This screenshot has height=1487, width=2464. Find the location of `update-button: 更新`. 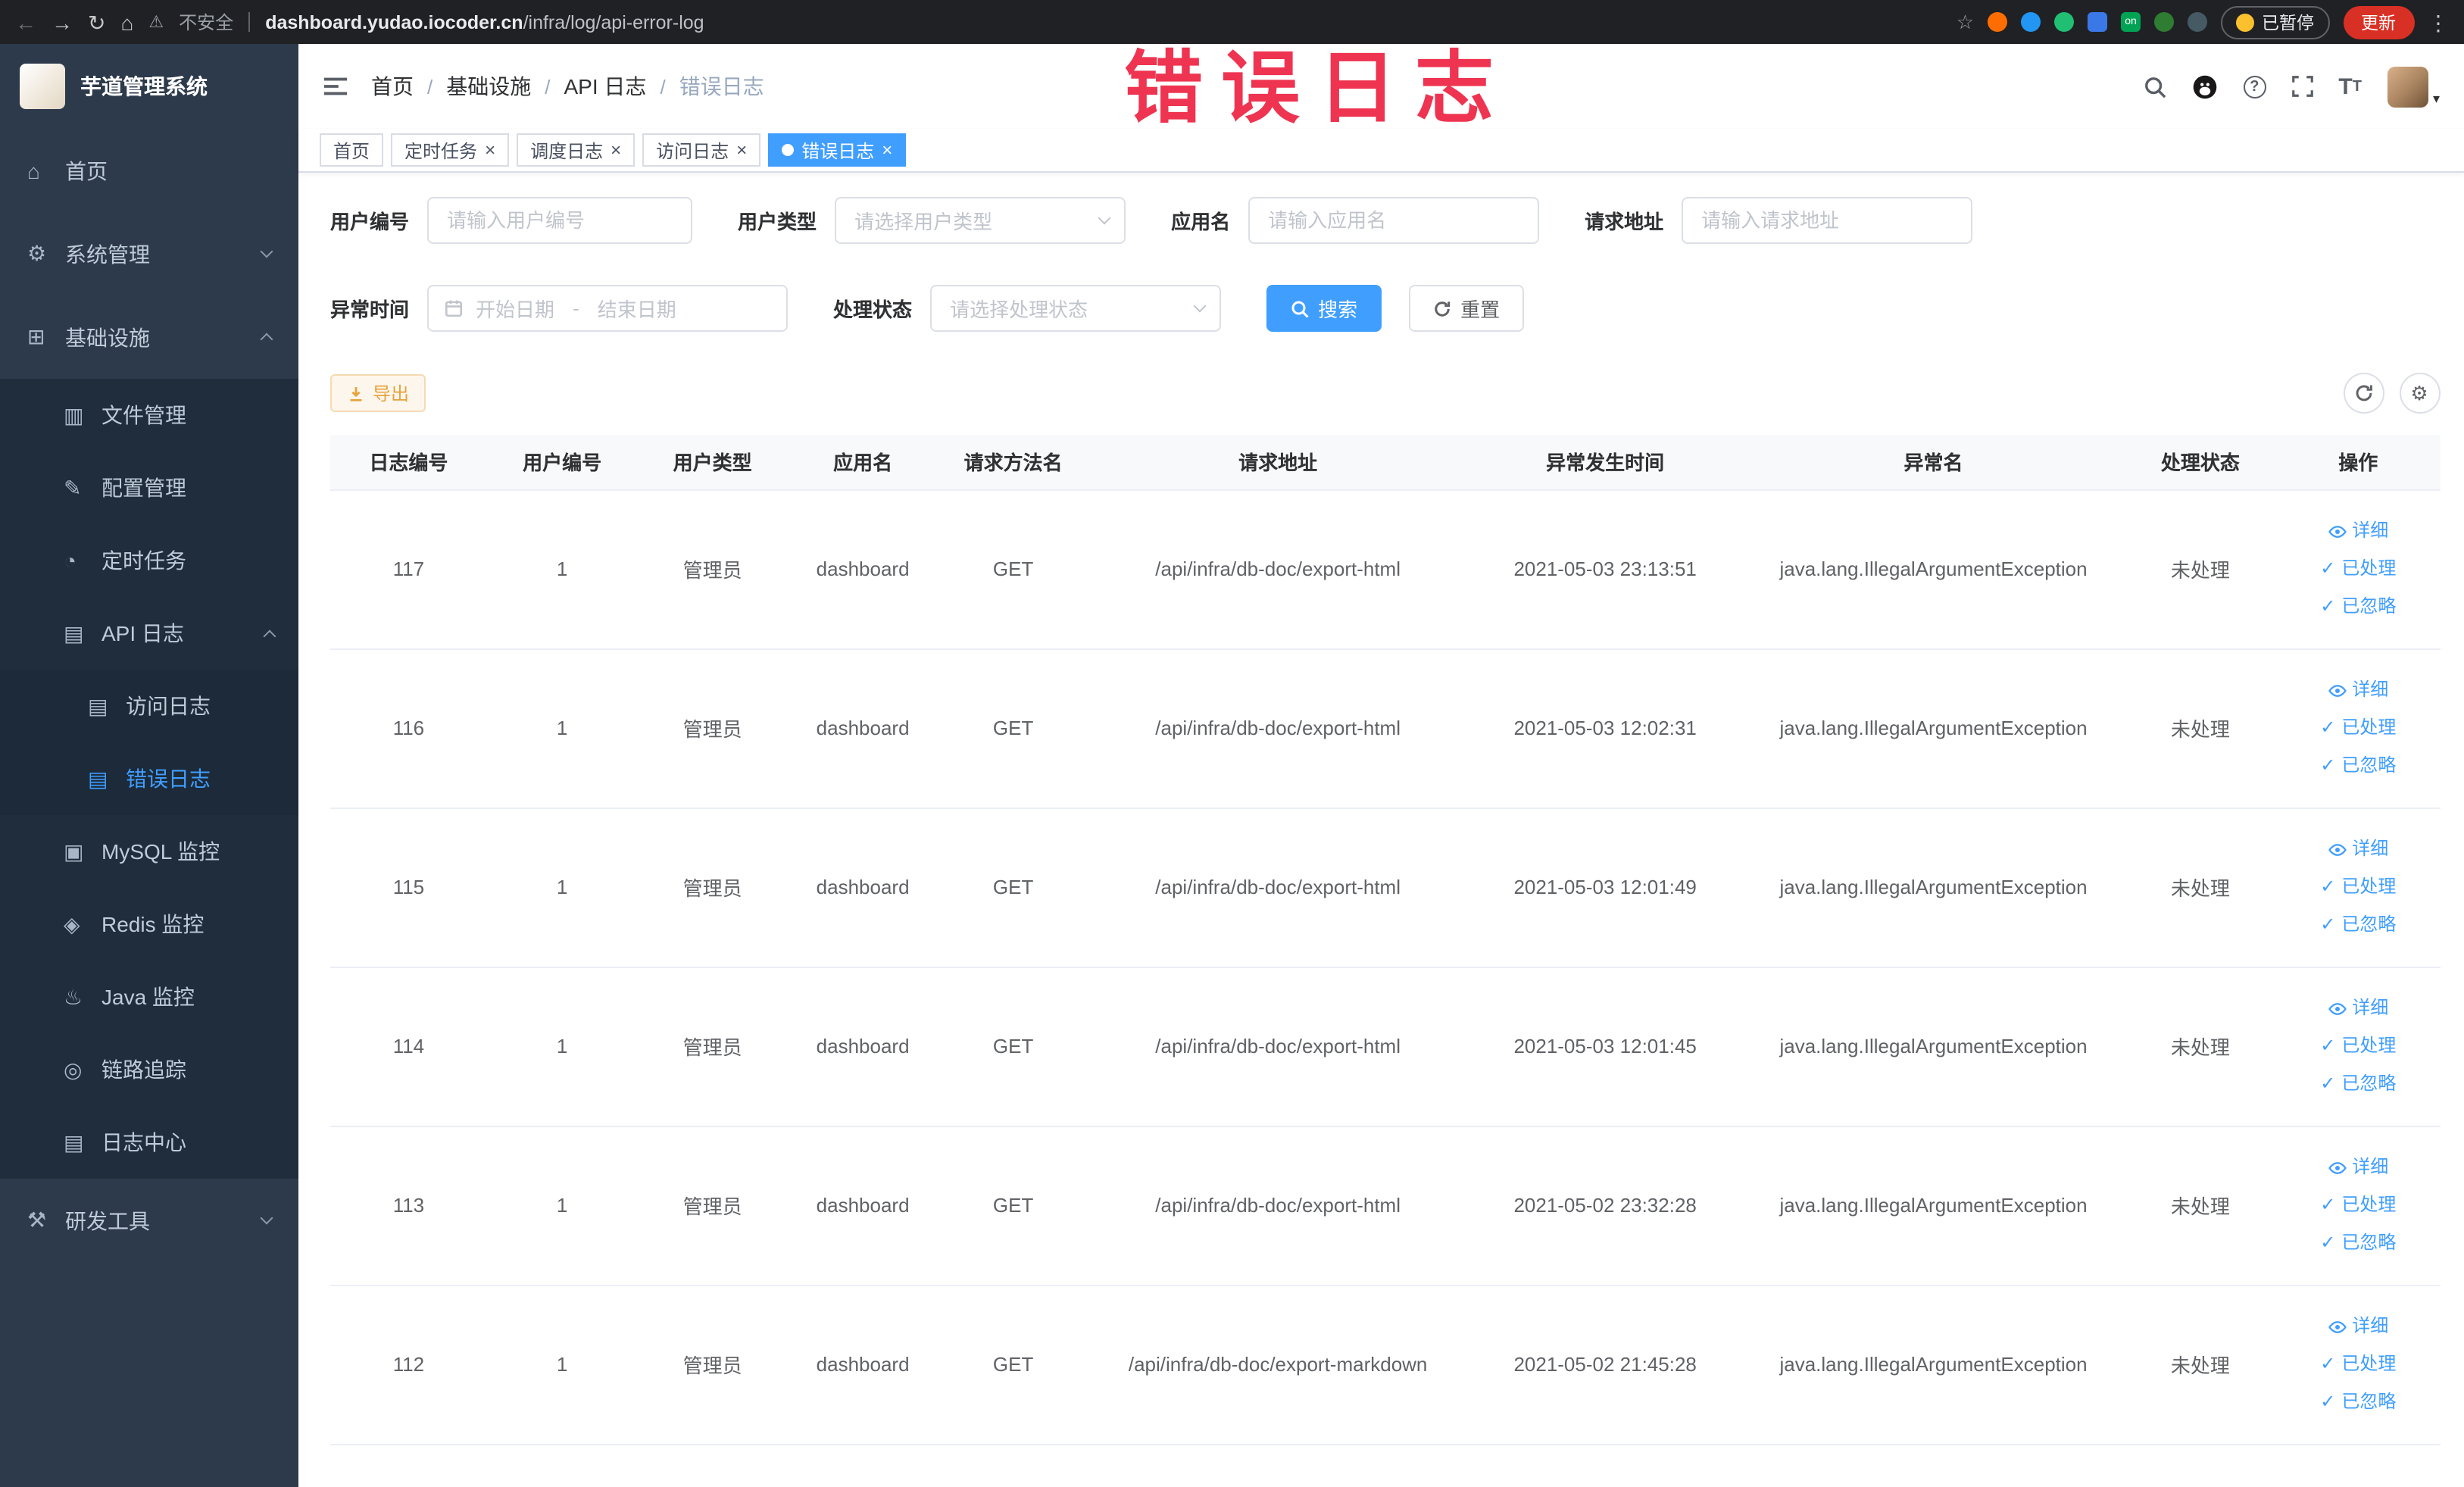

update-button: 更新 is located at coordinates (2378, 22).